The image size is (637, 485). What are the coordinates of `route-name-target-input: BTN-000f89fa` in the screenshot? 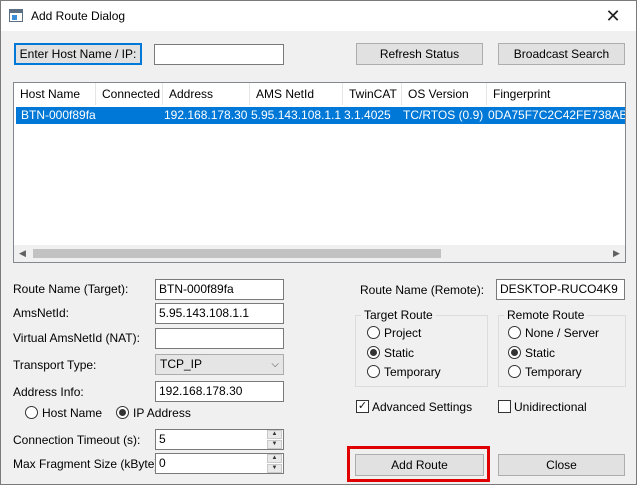 It's located at (219, 289).